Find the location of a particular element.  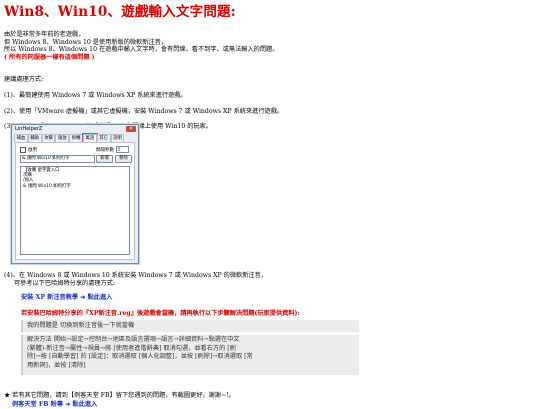

window-tabs: 補血 輔助 攻擊 施放 掛機 萬語 其它 說明 is located at coordinates (75, 138).